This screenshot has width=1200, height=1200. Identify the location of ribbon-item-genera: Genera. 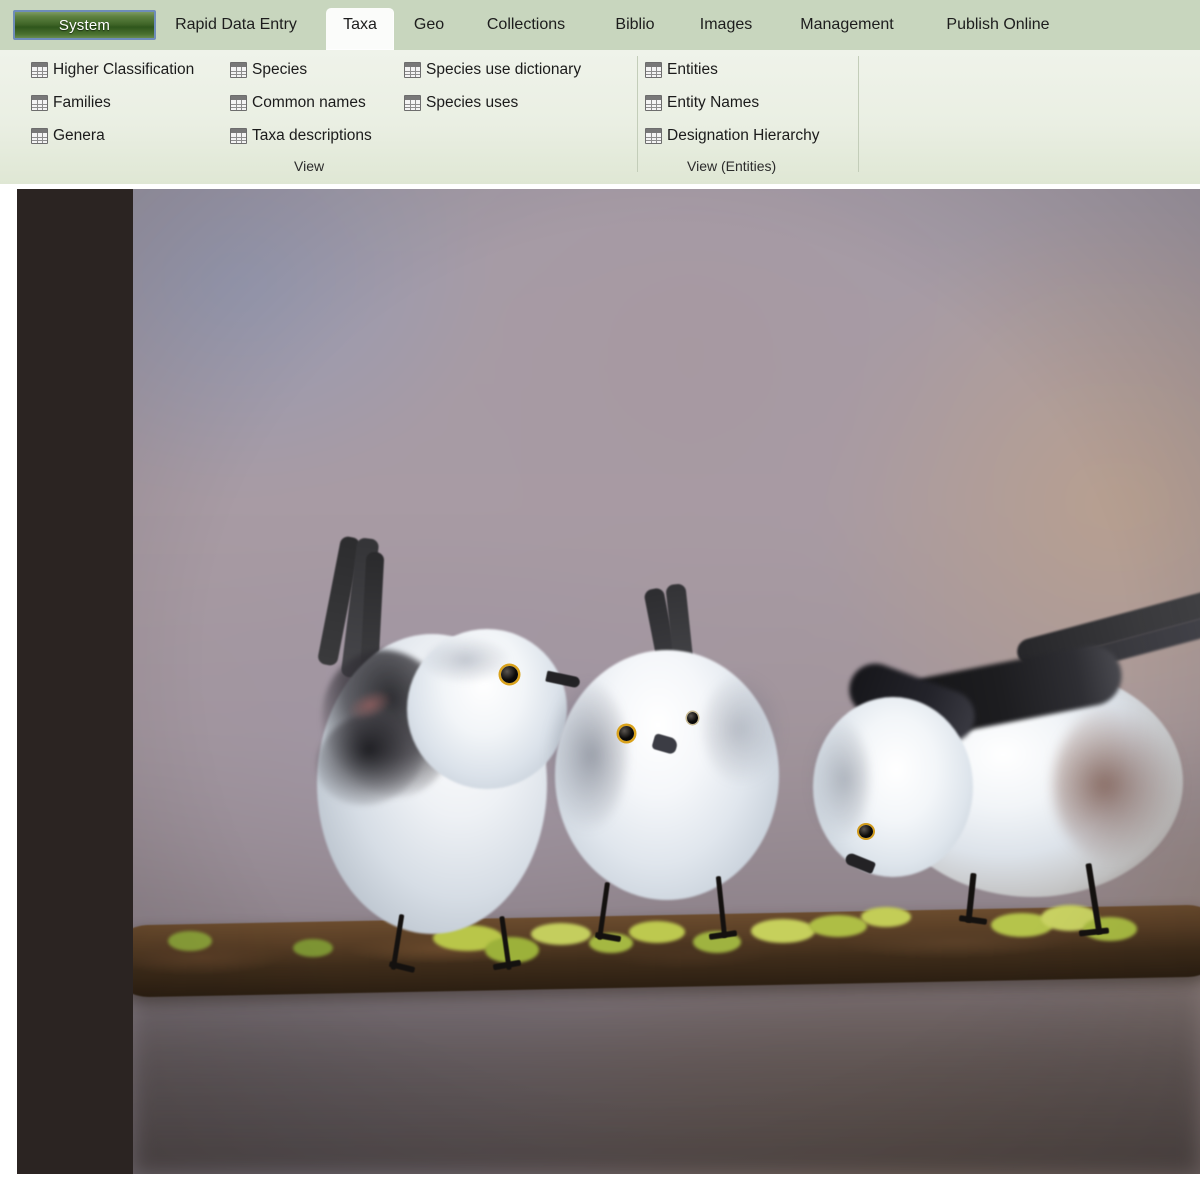
(68, 136).